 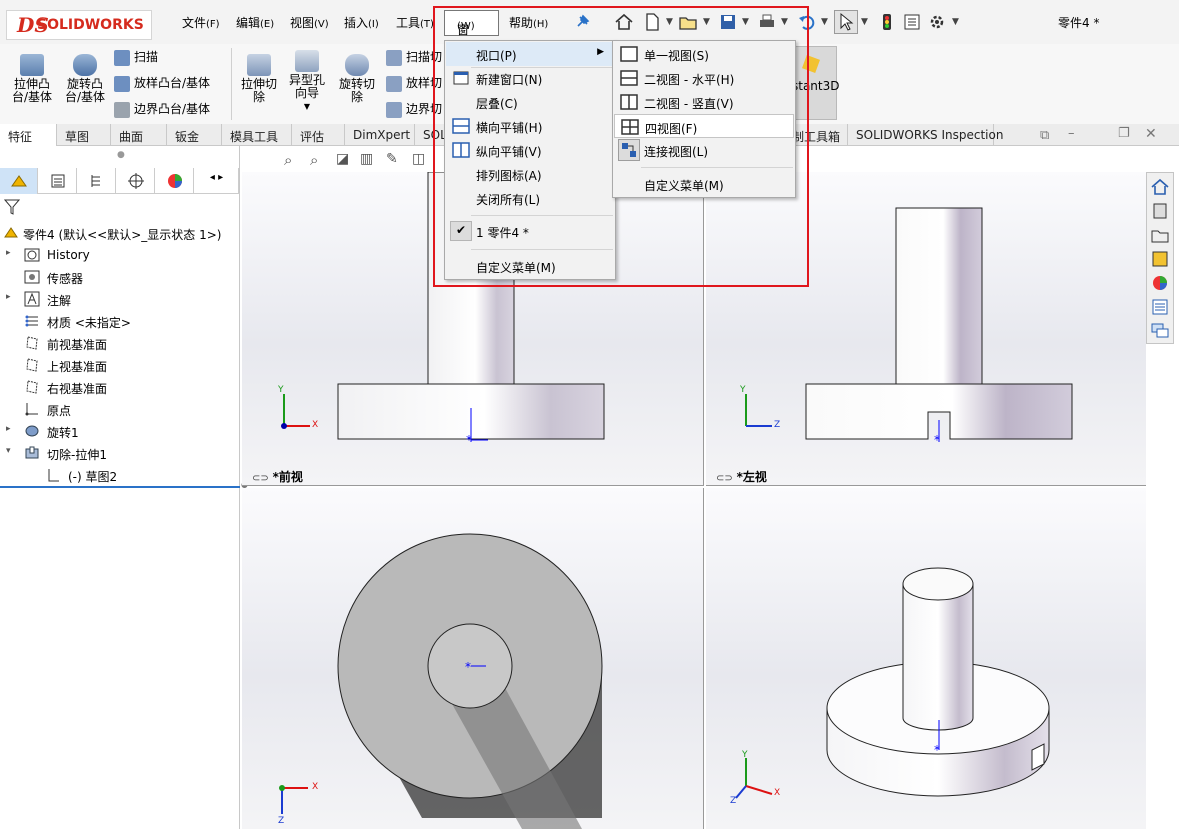 What do you see at coordinates (85, 90) in the screenshot?
I see `revolve-boss-label: 旋转凸 台/基体` at bounding box center [85, 90].